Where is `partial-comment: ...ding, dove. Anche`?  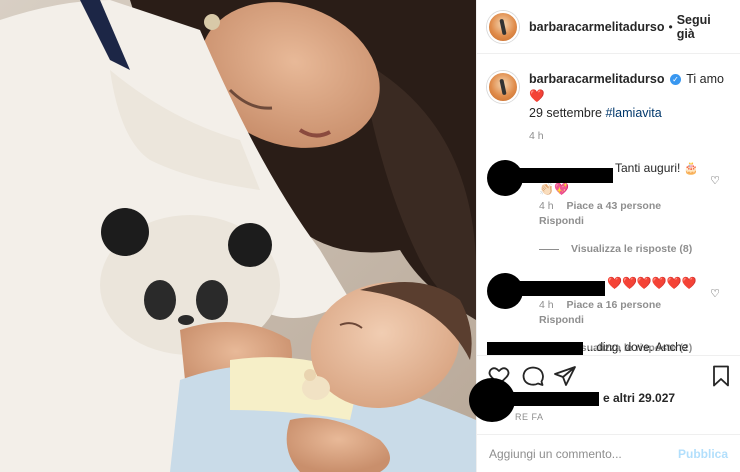 partial-comment: ...ding, dove. Anche is located at coordinates (597, 348).